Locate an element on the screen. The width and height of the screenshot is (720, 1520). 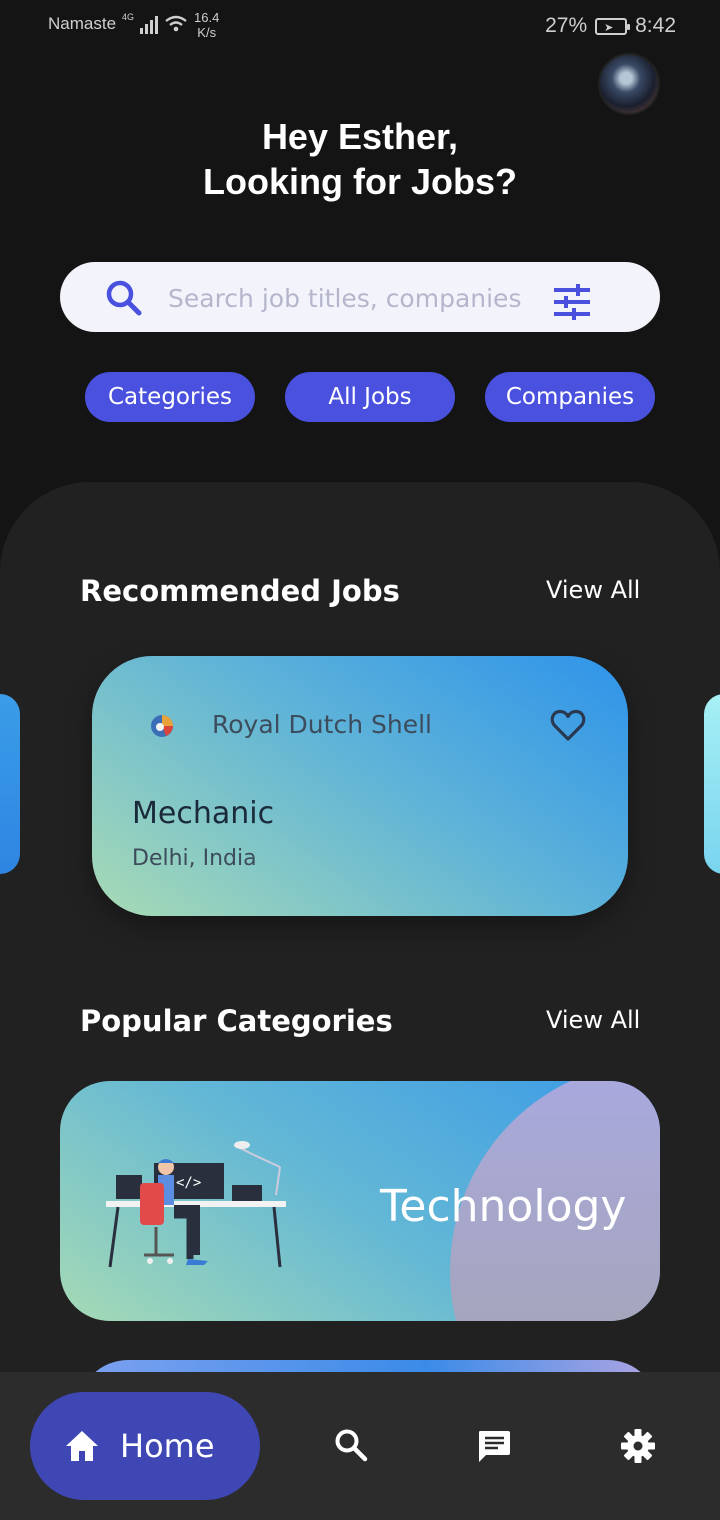
status-bar: Namaste 4G 16.4 K/s 27% ➤ 8:42 is located at coordinates (360, 28).